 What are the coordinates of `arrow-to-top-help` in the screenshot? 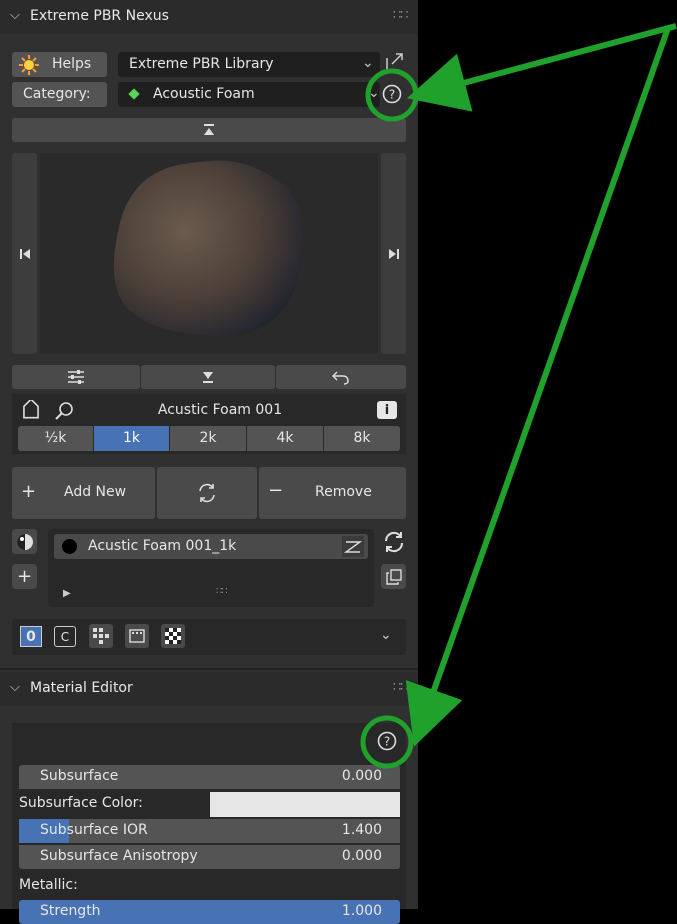 It's located at (541, 67).